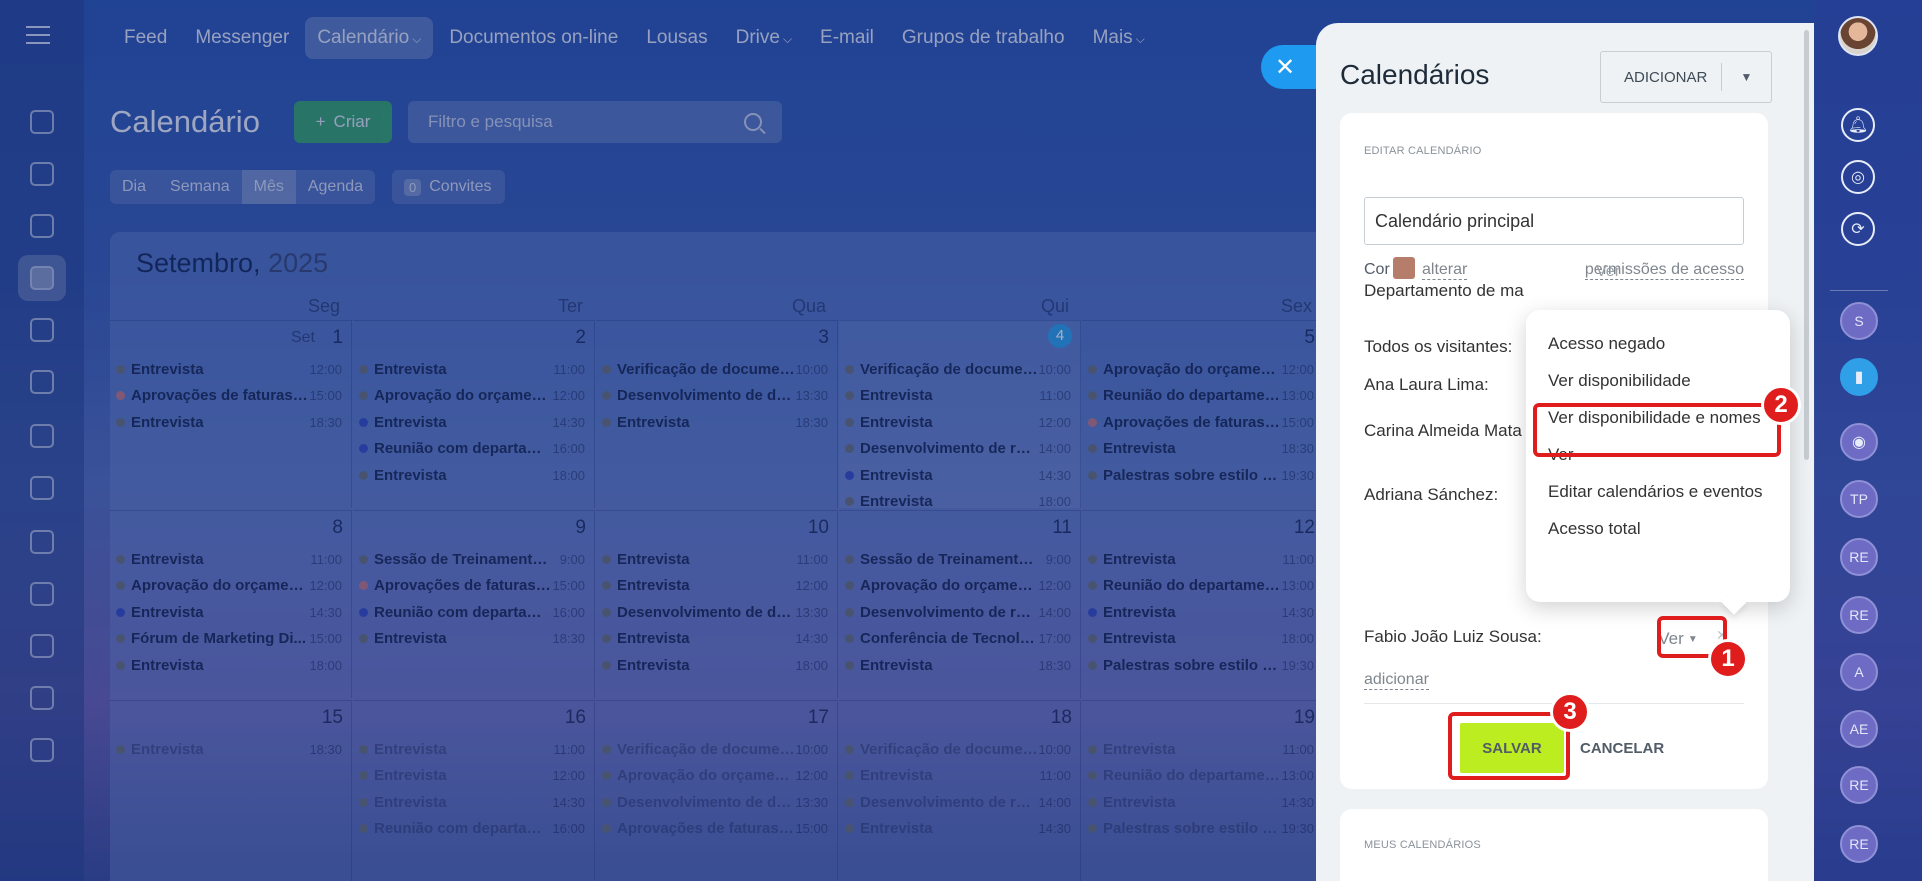  What do you see at coordinates (1859, 290) in the screenshot?
I see `rightbar-divider` at bounding box center [1859, 290].